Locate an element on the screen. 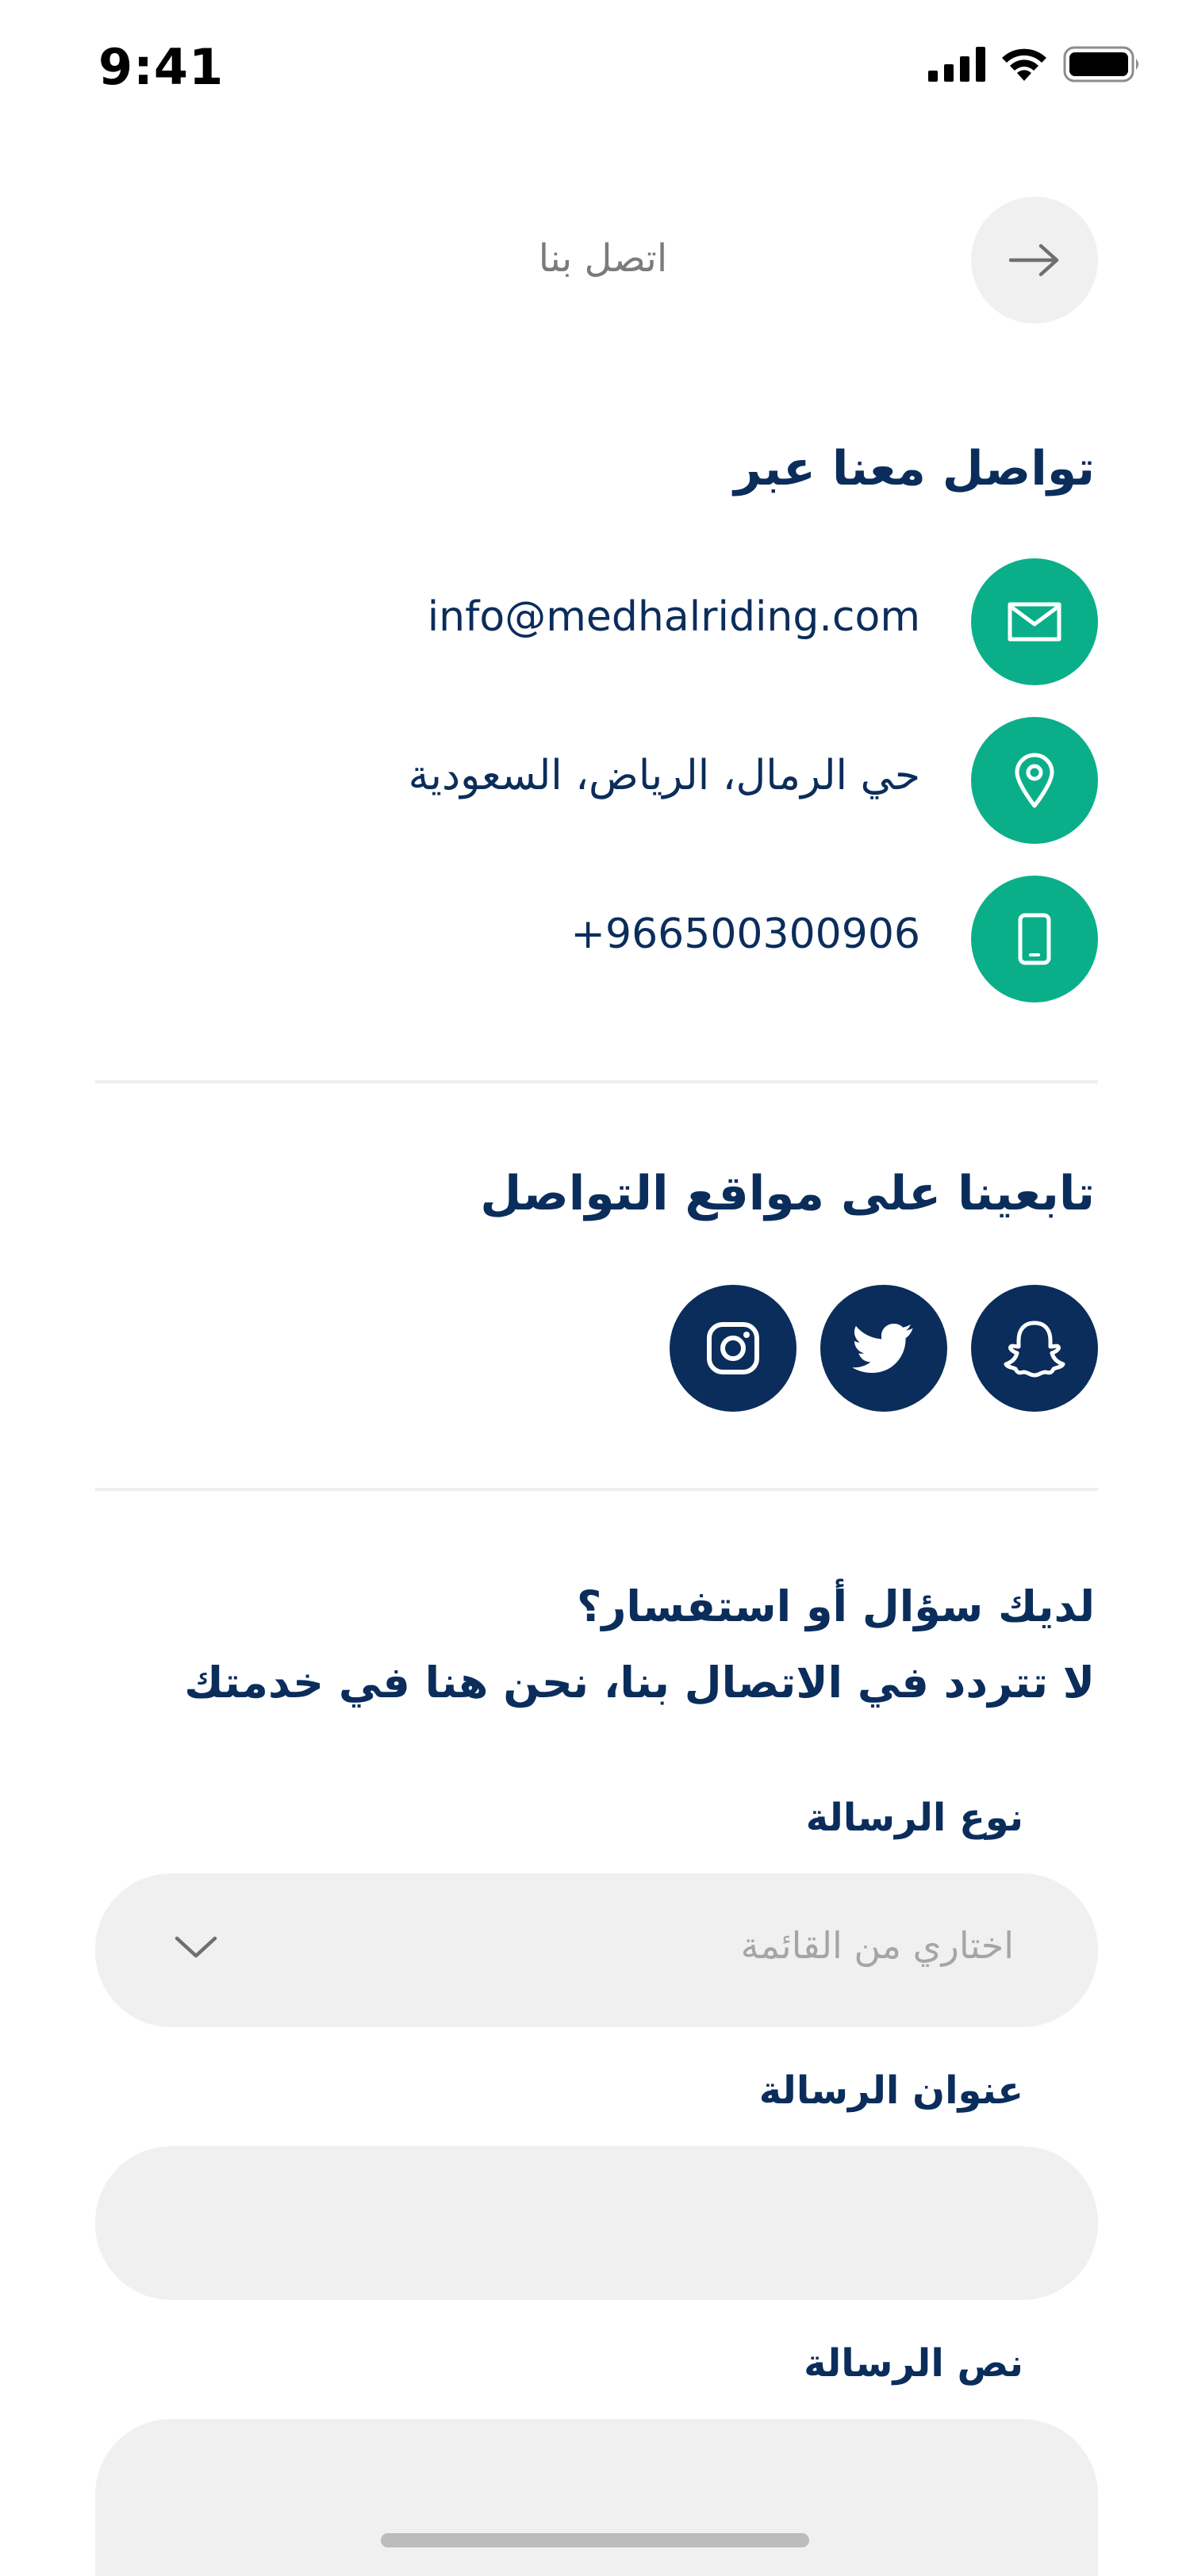 Image resolution: width=1190 pixels, height=2576 pixels. status-time: 9:41 is located at coordinates (161, 67).